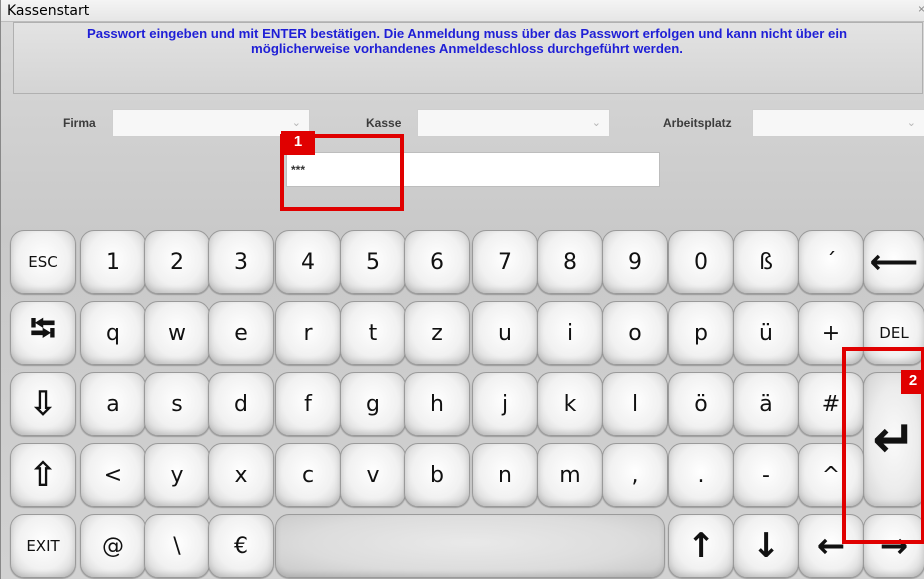 The height and width of the screenshot is (579, 924). What do you see at coordinates (893, 262) in the screenshot?
I see `backspace-icon: ⟵` at bounding box center [893, 262].